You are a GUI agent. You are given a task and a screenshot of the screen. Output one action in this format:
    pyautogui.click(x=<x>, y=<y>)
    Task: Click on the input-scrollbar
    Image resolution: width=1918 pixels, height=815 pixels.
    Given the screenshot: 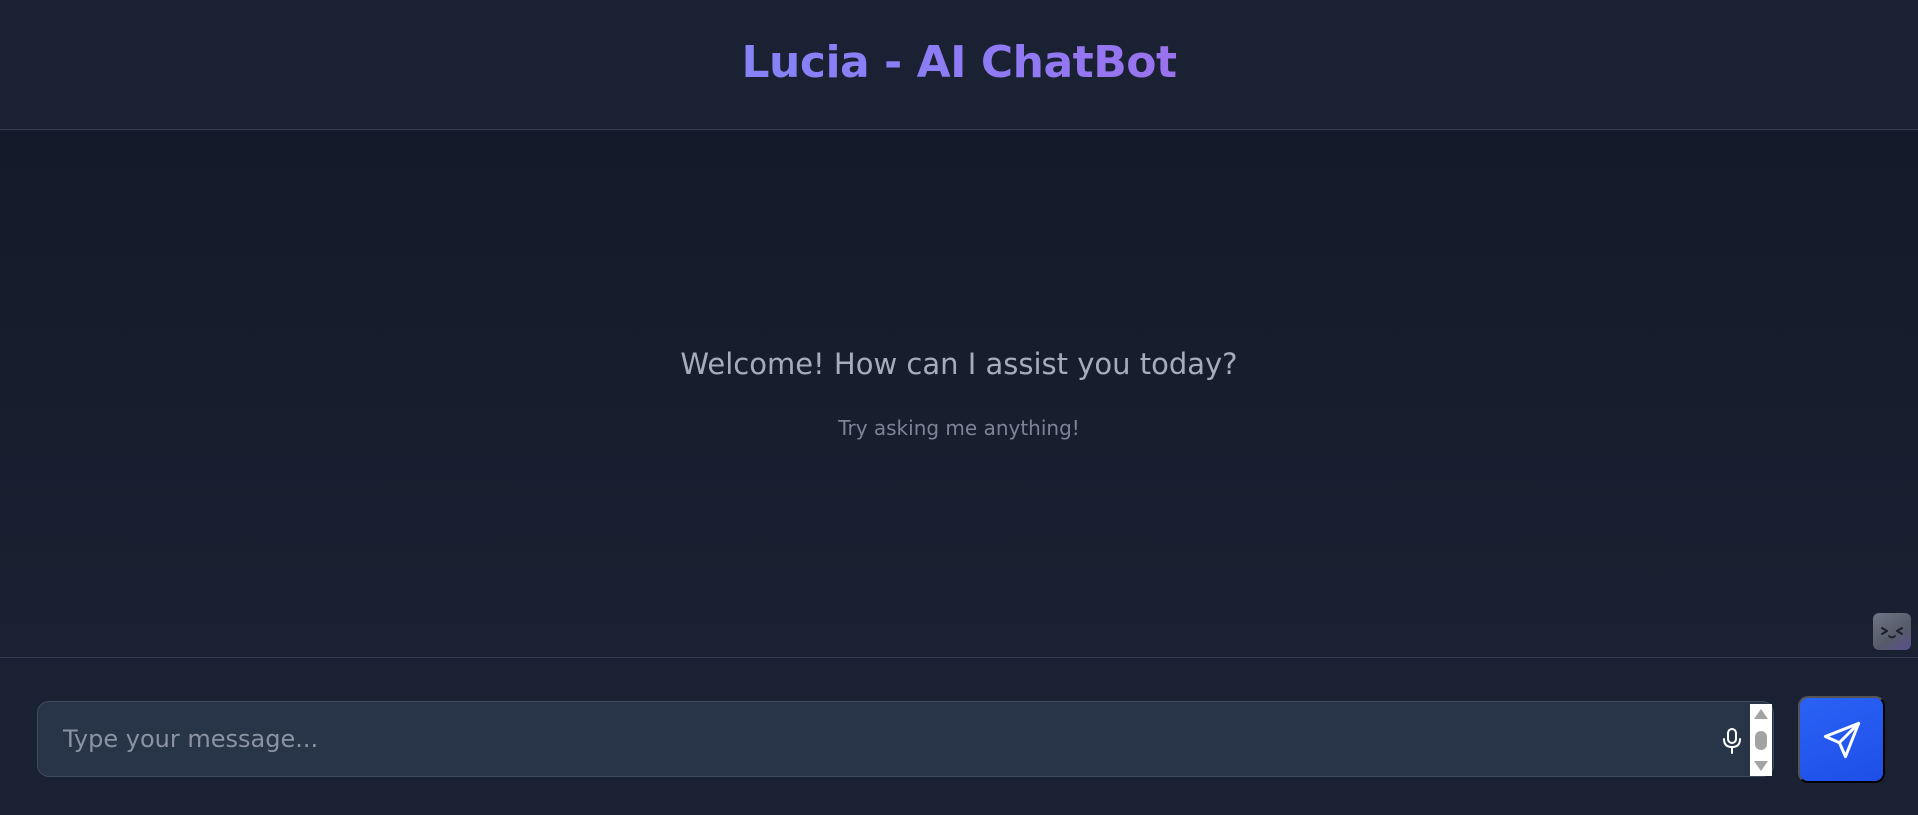 What is the action you would take?
    pyautogui.click(x=1761, y=740)
    